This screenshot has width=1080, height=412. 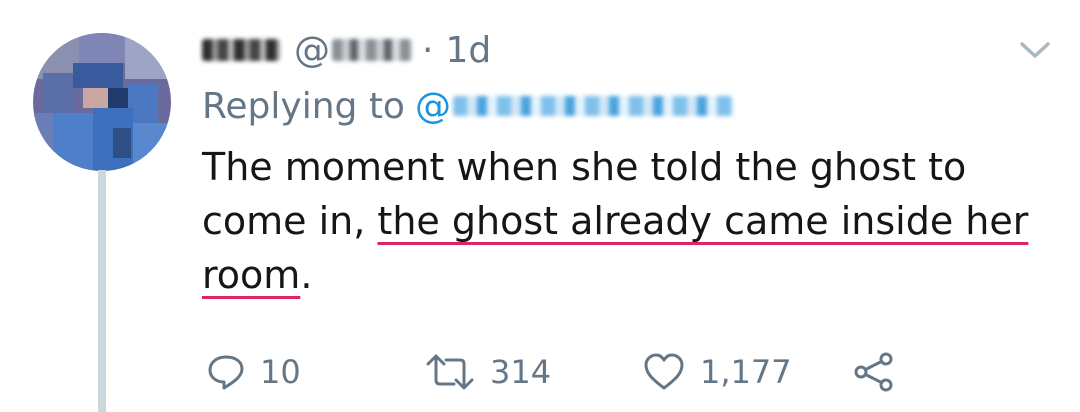 I want to click on spellcheck-underlined-text: the ghost already came inside her, so click(x=703, y=221).